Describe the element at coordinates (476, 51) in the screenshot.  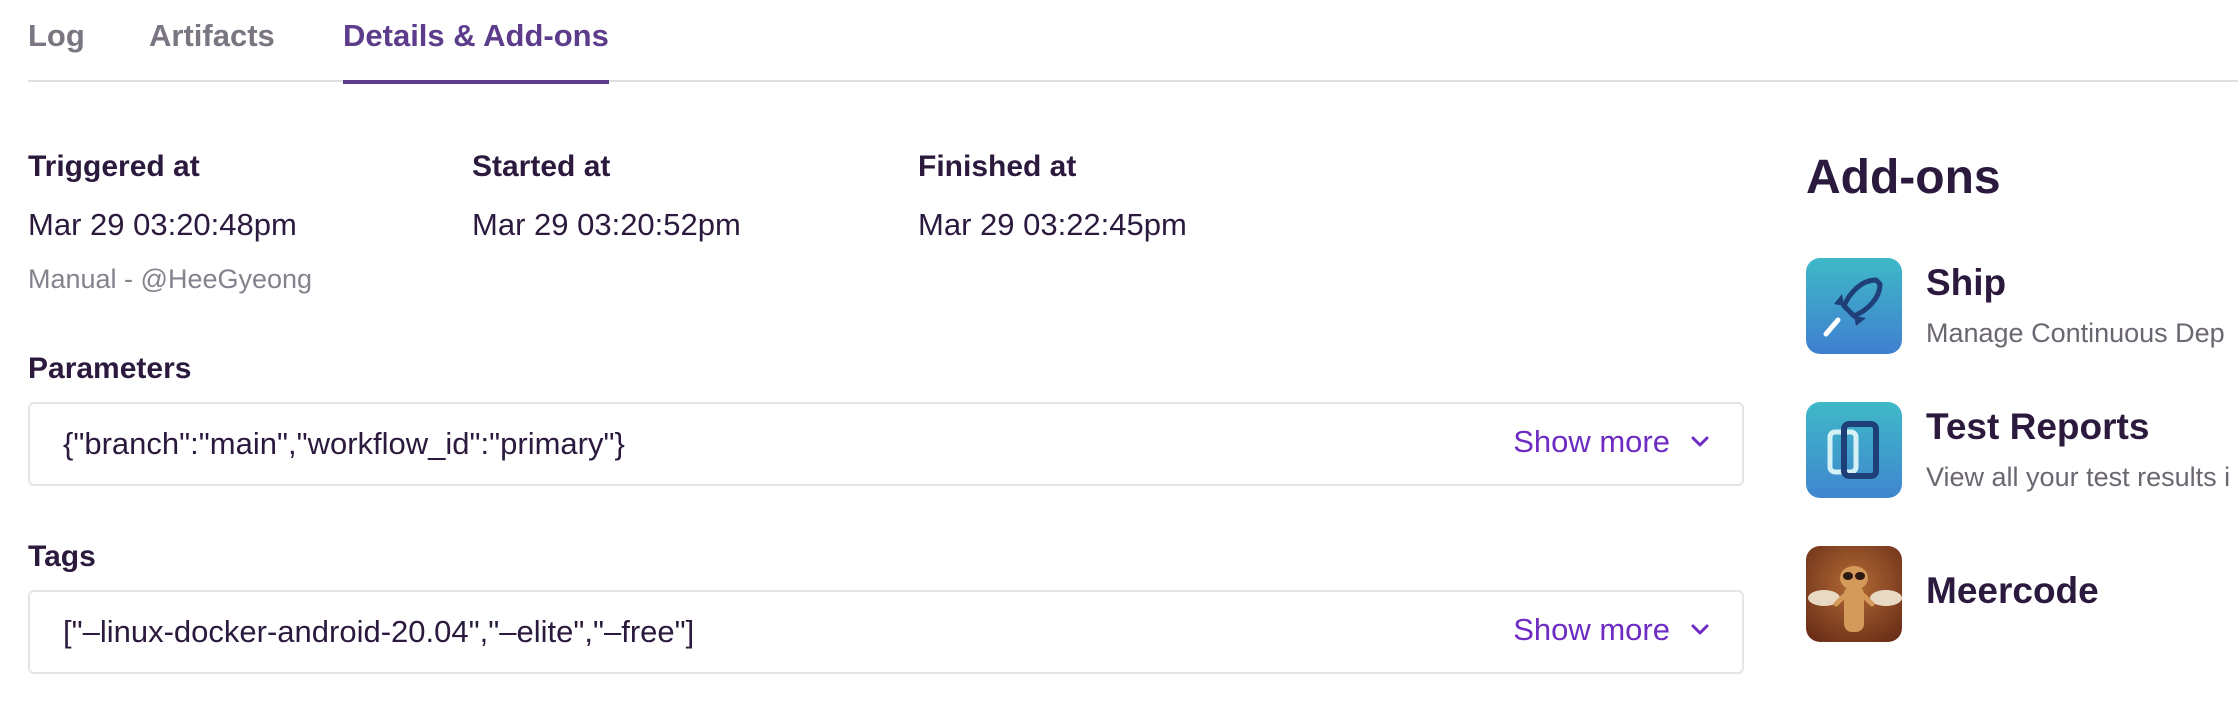
I see `tab-details-addons: Details & Add-ons` at that location.